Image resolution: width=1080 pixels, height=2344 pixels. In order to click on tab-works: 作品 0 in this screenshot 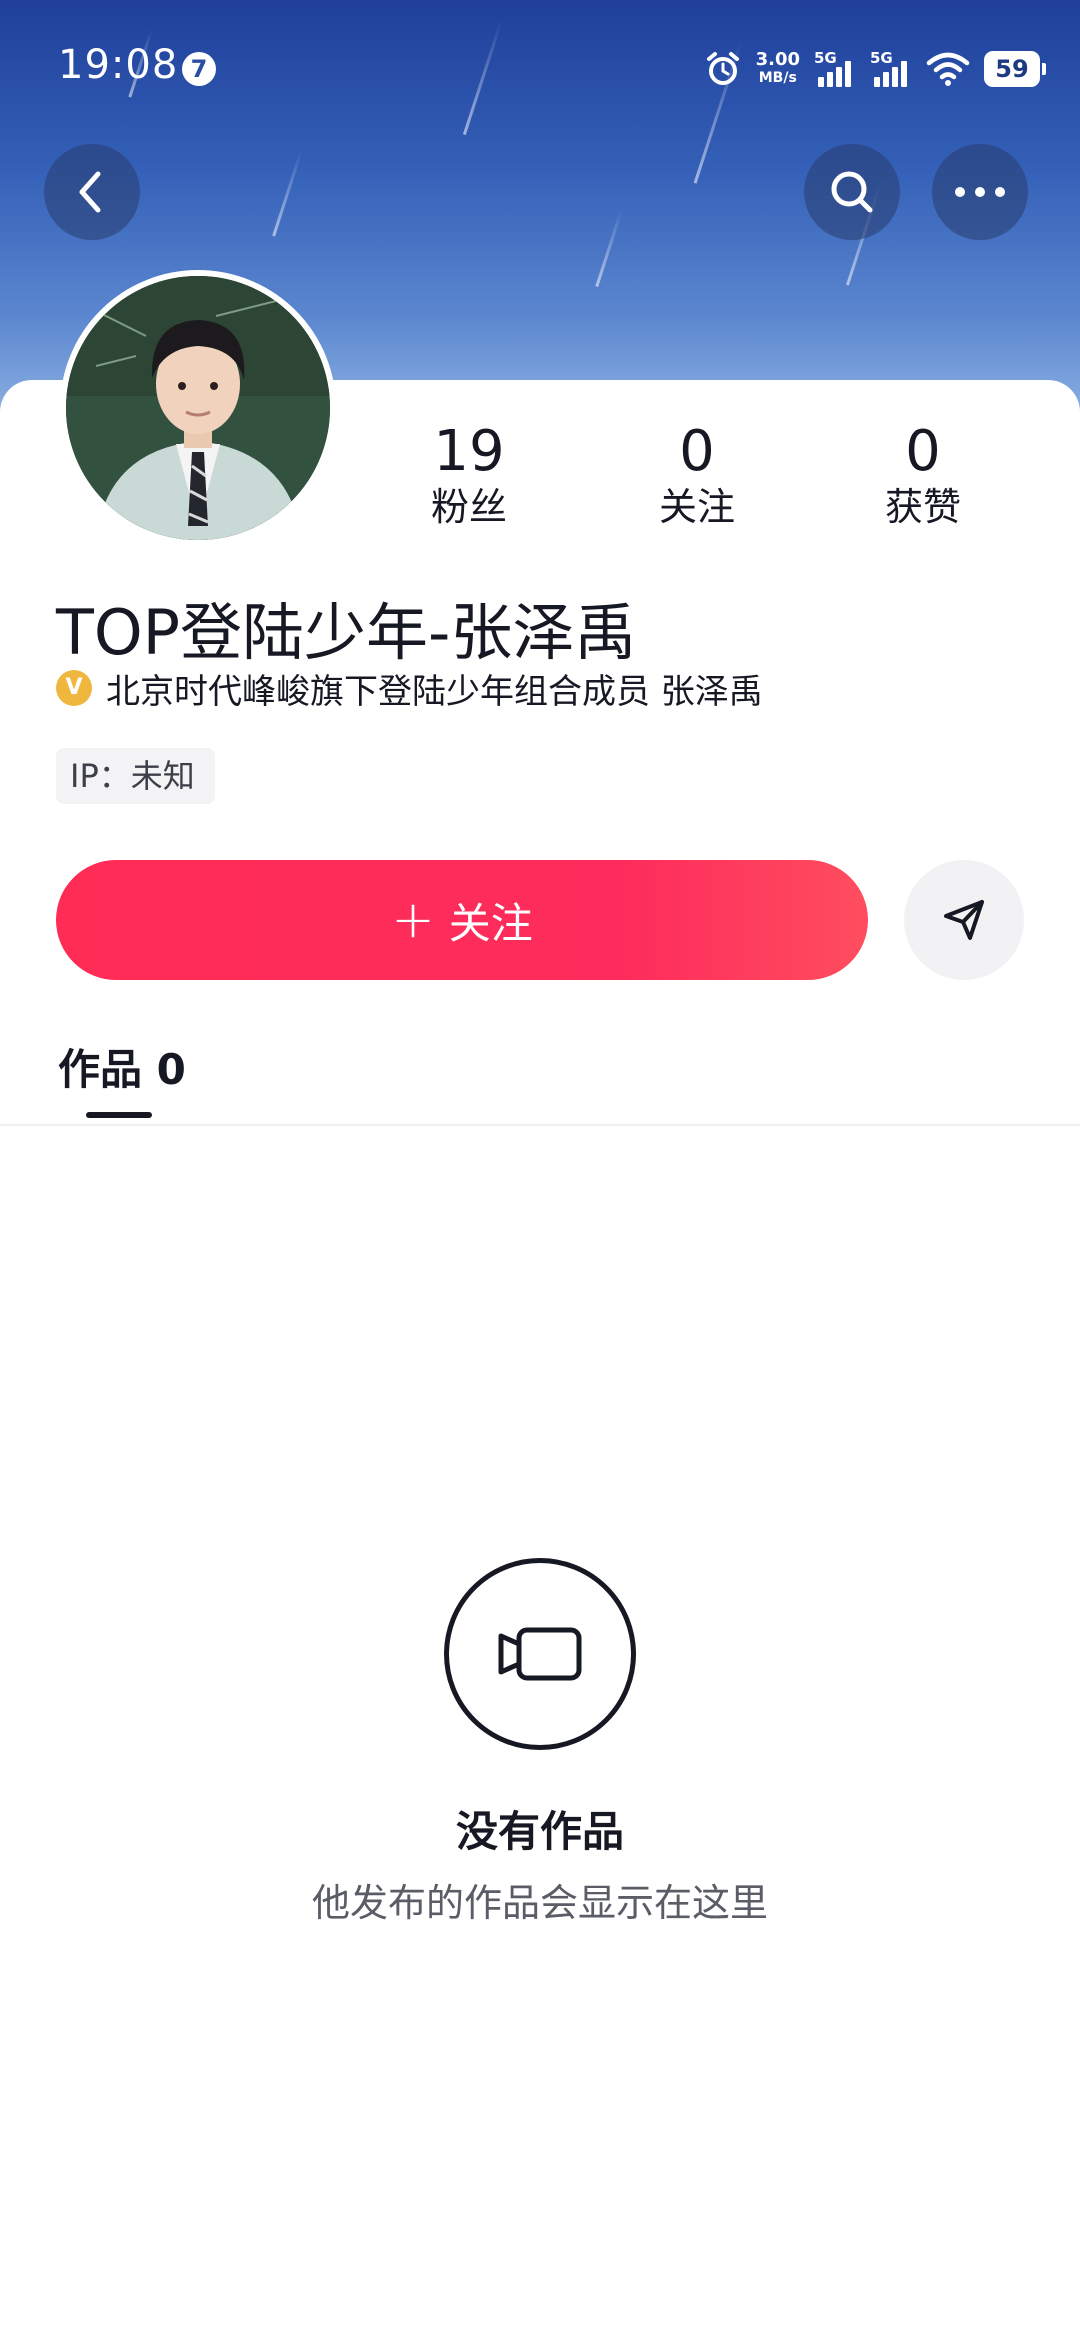, I will do `click(122, 1066)`.